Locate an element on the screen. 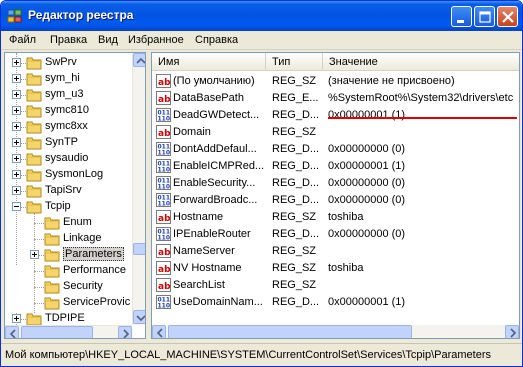  highlight-underline is located at coordinates (422, 118).